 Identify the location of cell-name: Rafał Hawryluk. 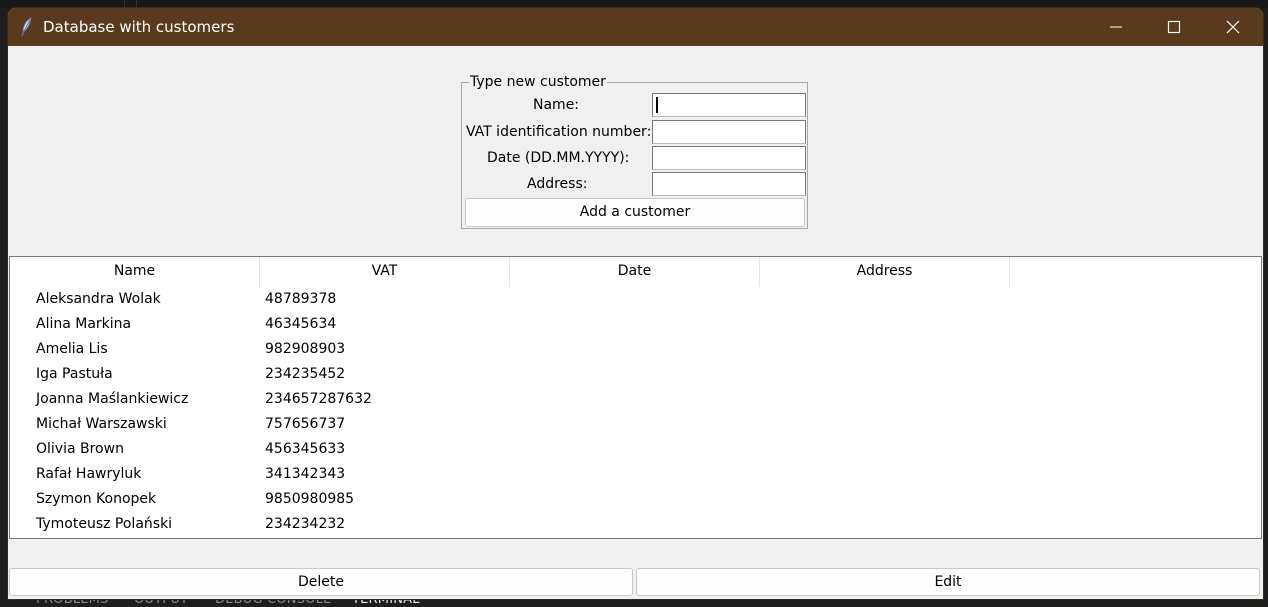
(89, 474).